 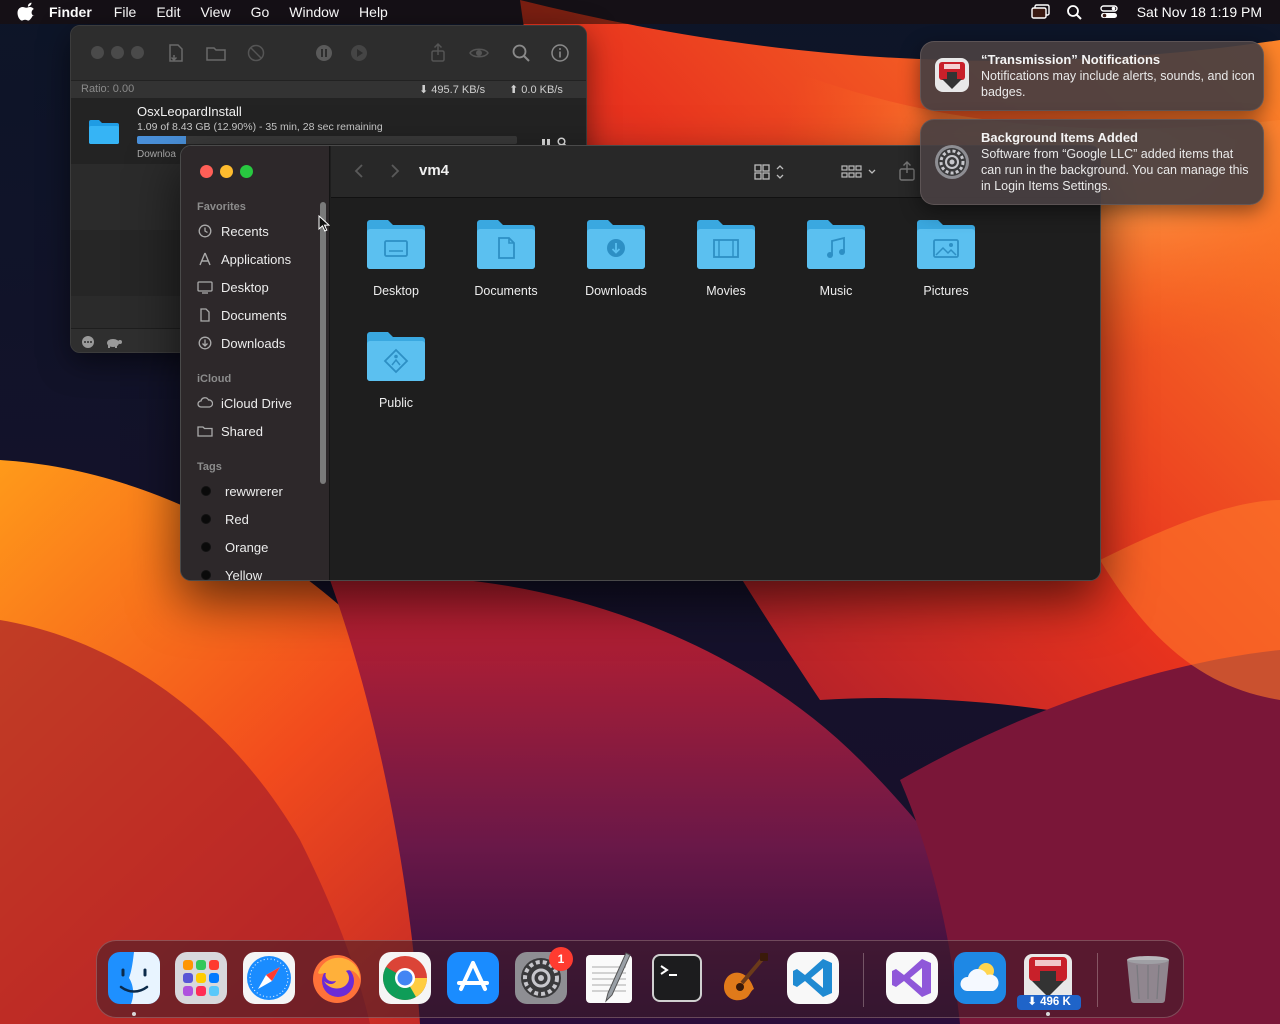 What do you see at coordinates (314, 12) in the screenshot?
I see `menu-window: Window` at bounding box center [314, 12].